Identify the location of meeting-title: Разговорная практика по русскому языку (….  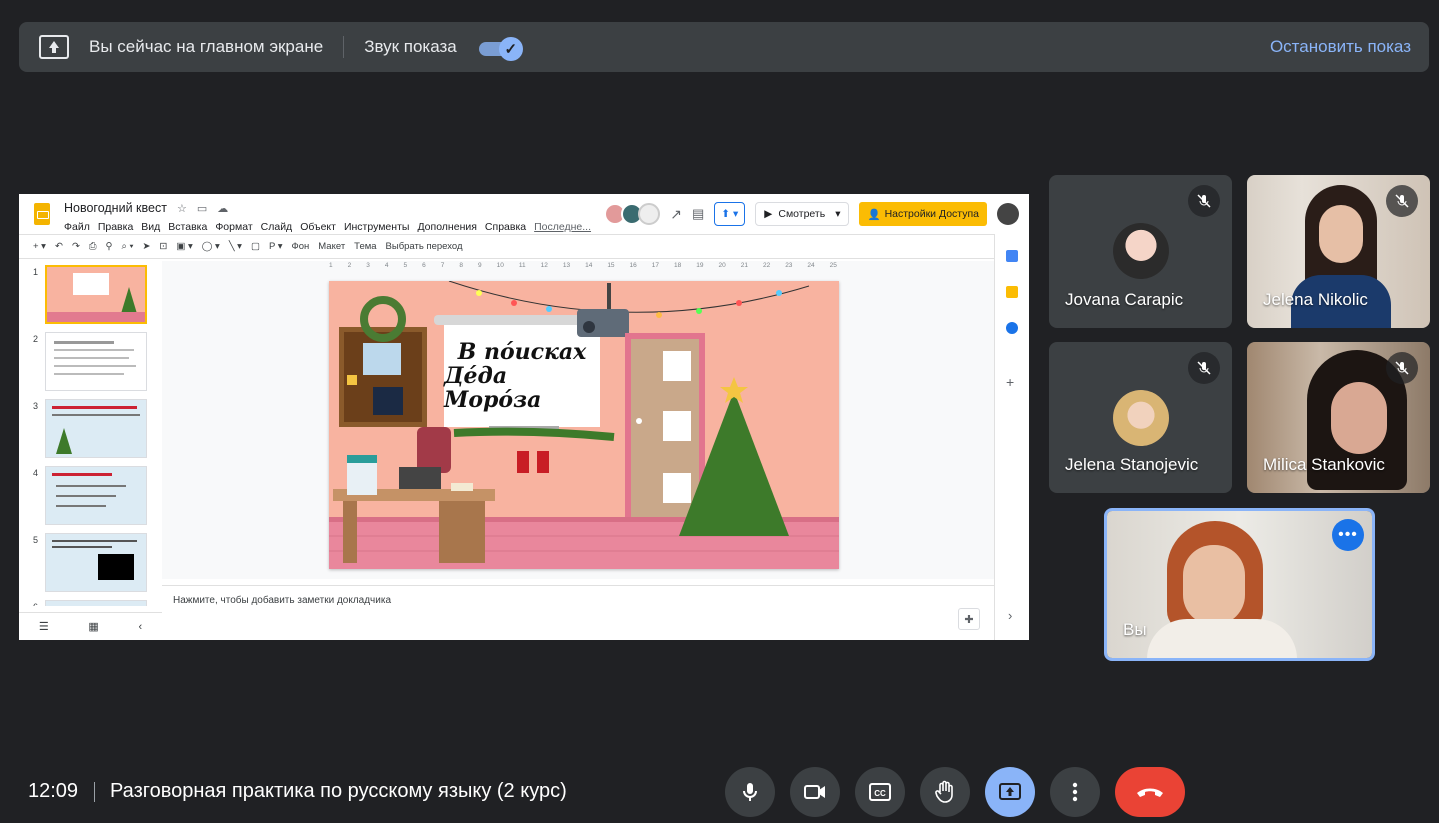
(338, 791).